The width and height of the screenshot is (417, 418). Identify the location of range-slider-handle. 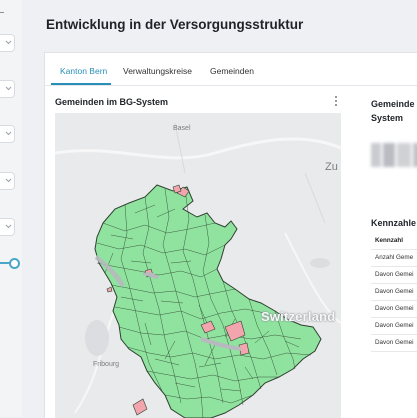
(14, 263).